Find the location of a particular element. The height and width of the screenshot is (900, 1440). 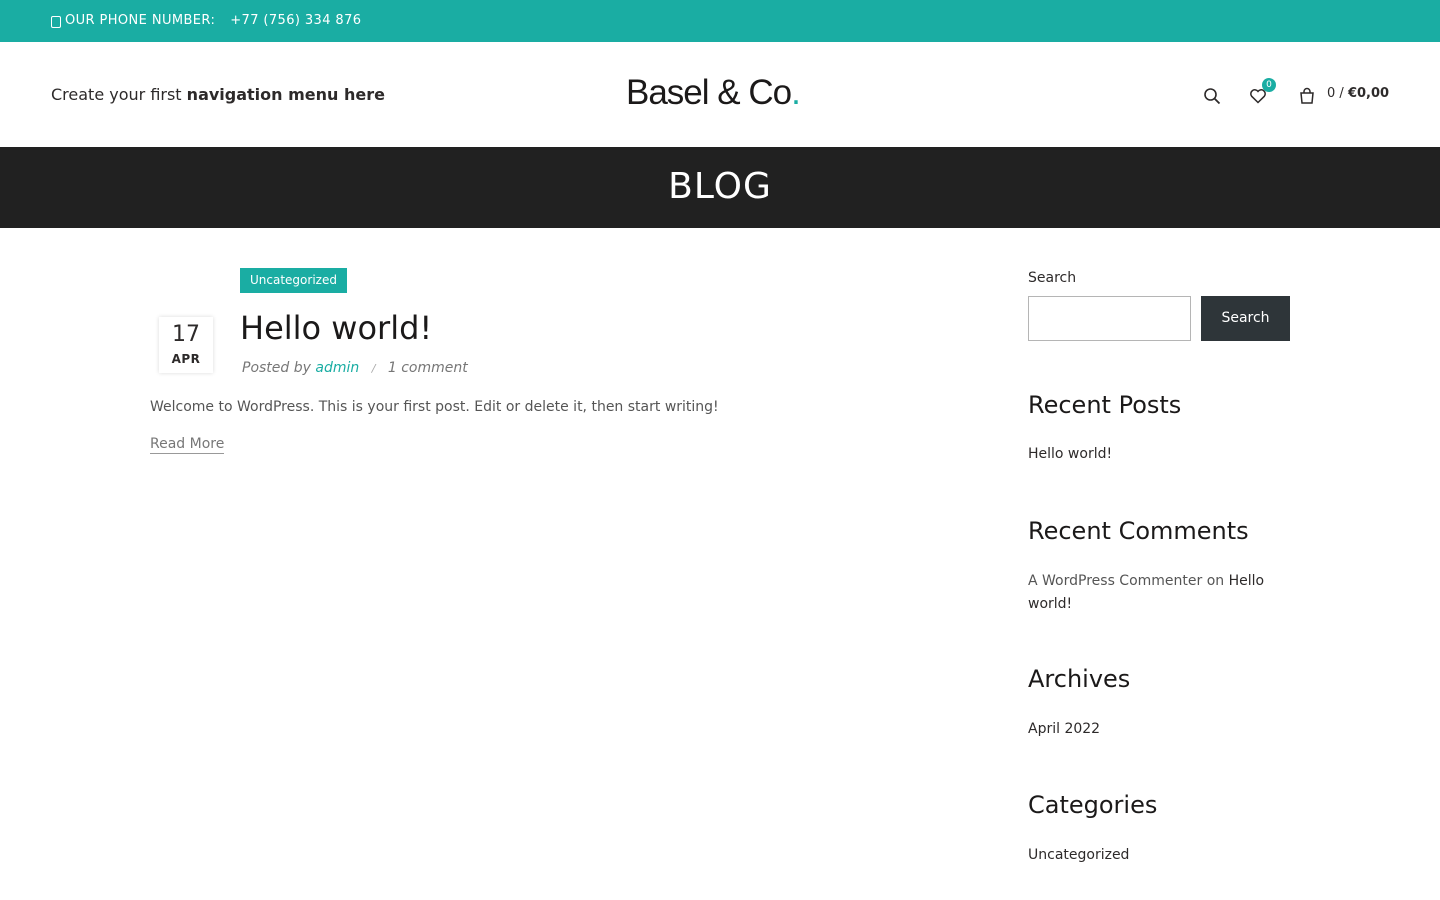

site-logo: Basel & Co. is located at coordinates (713, 92).